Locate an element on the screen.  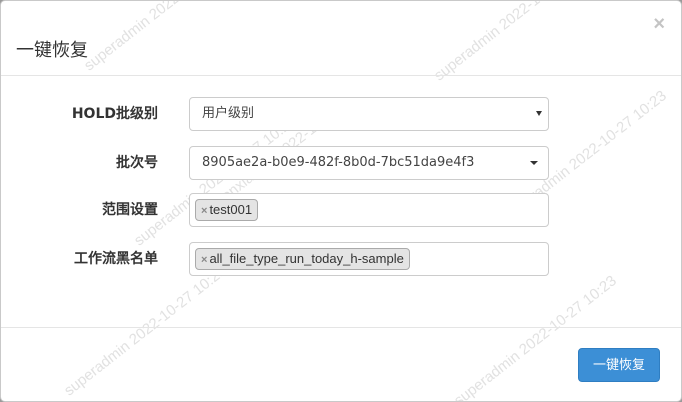
scope-tag-input: × test001 is located at coordinates (369, 210).